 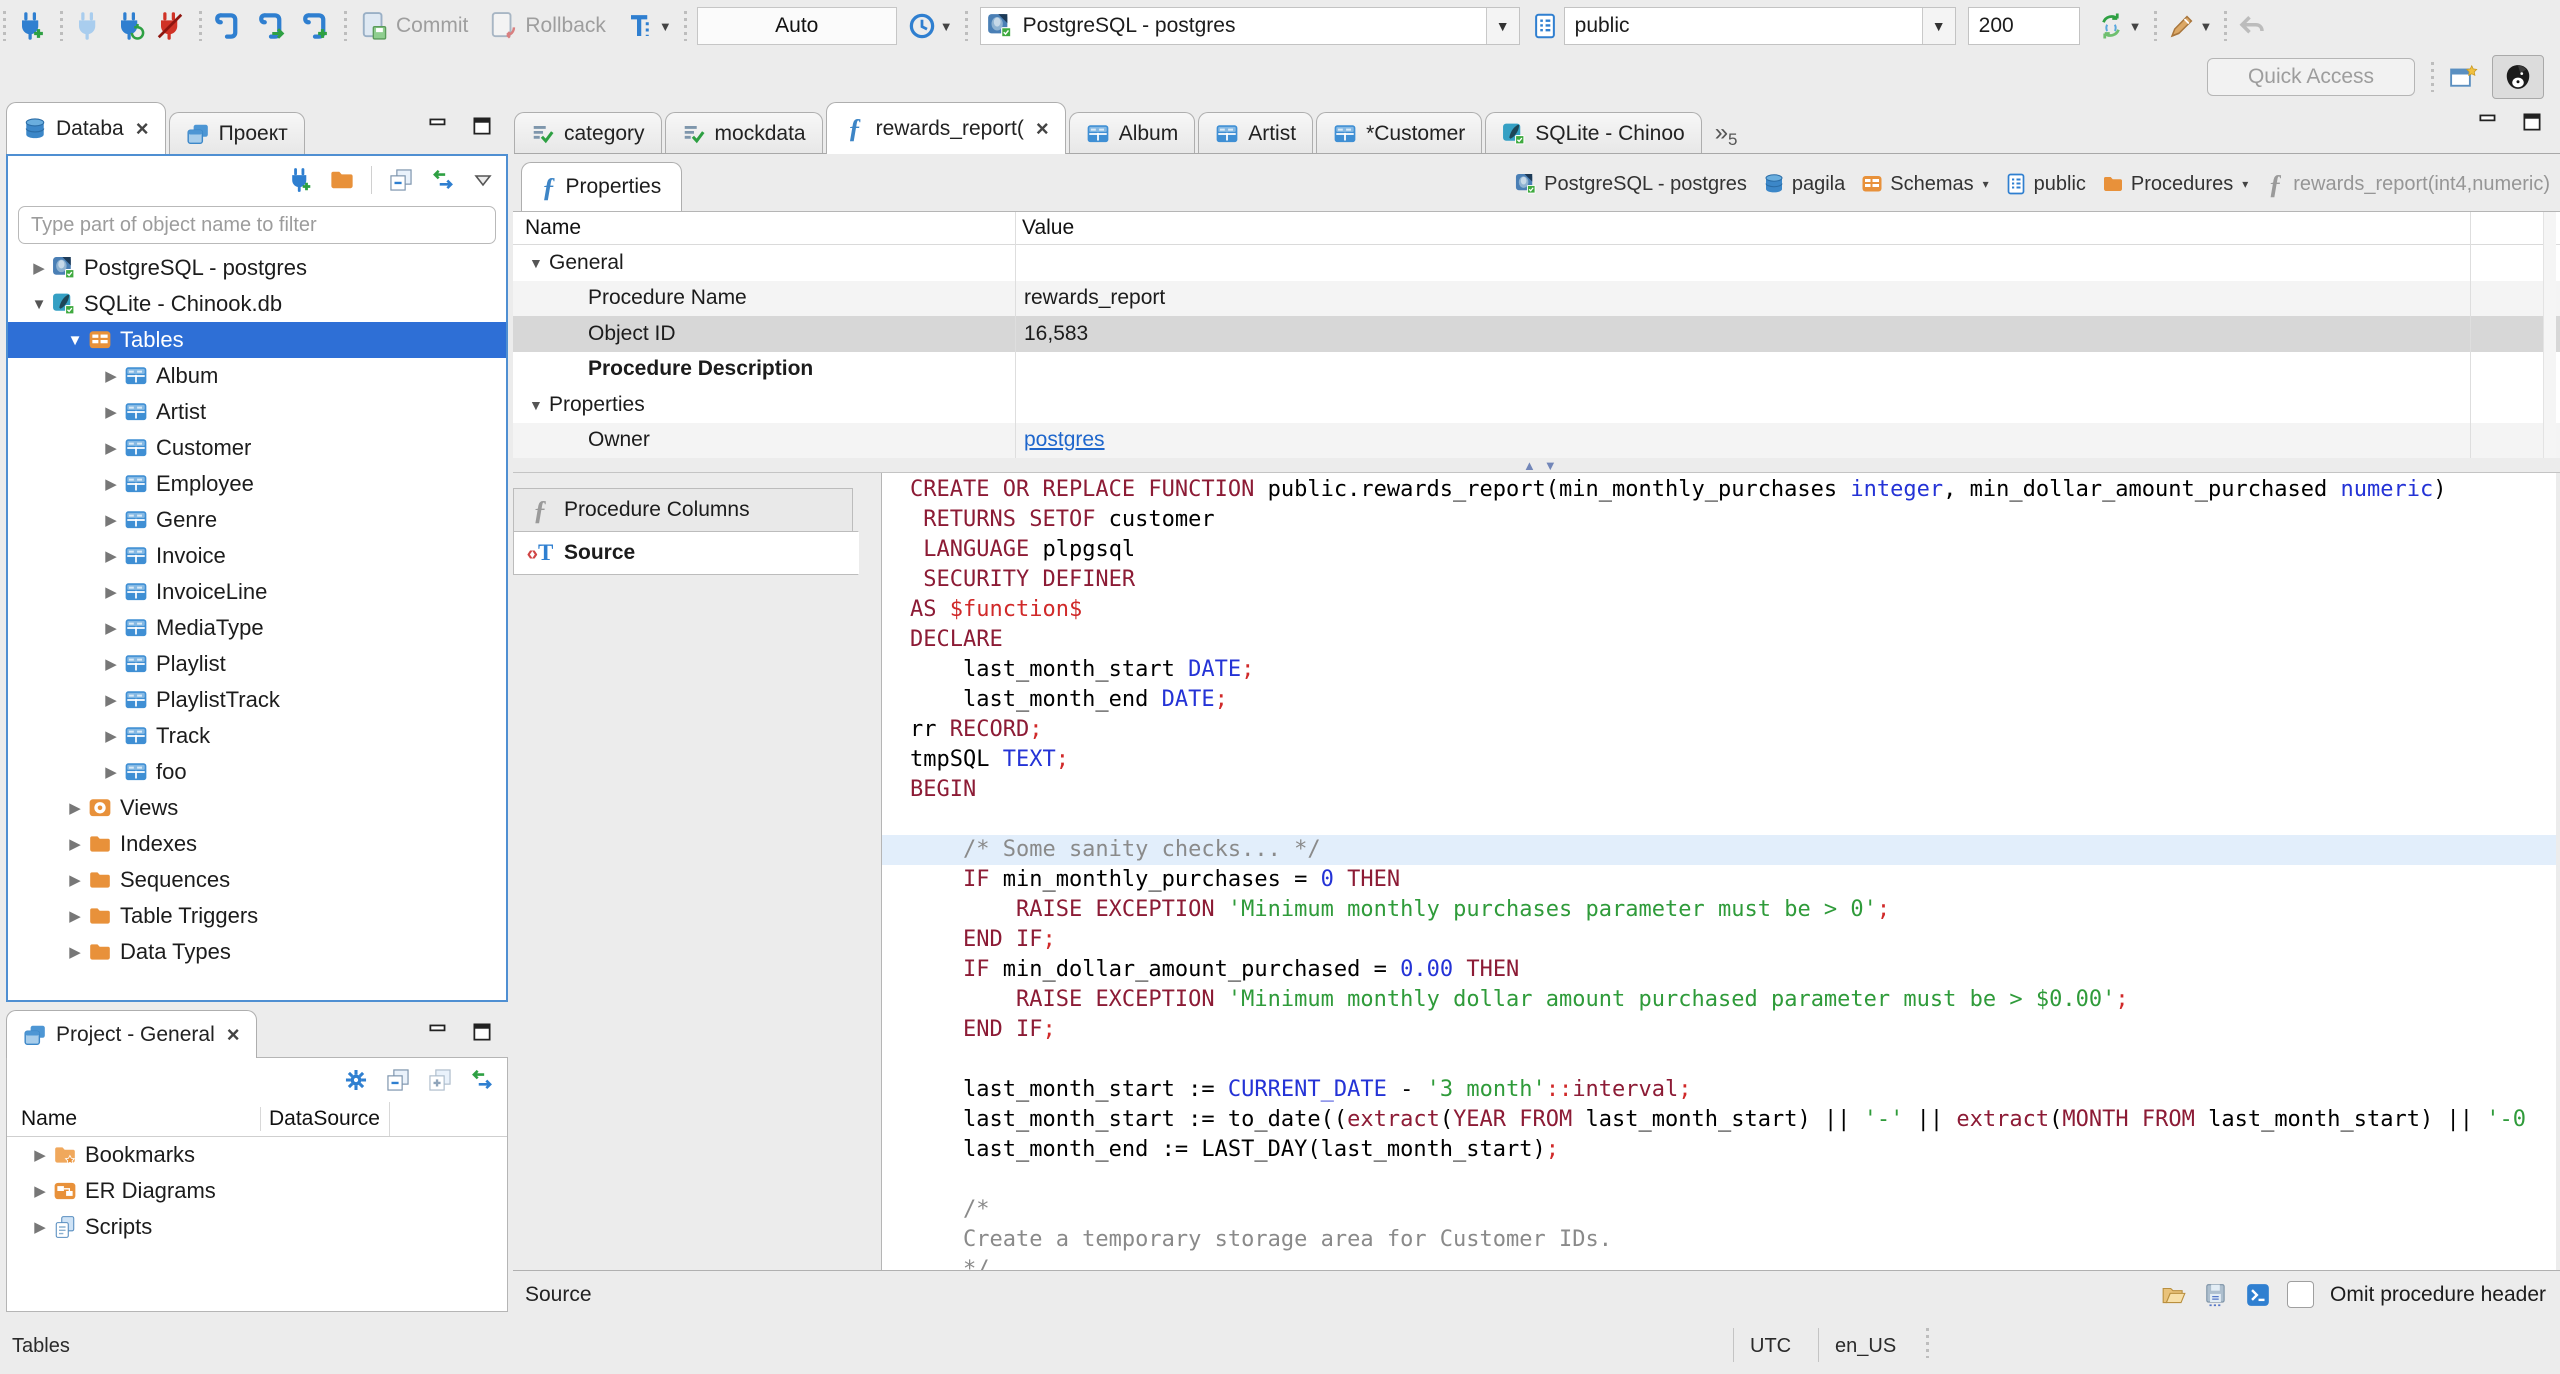 What do you see at coordinates (2216, 1295) in the screenshot?
I see `save-to-file-icon` at bounding box center [2216, 1295].